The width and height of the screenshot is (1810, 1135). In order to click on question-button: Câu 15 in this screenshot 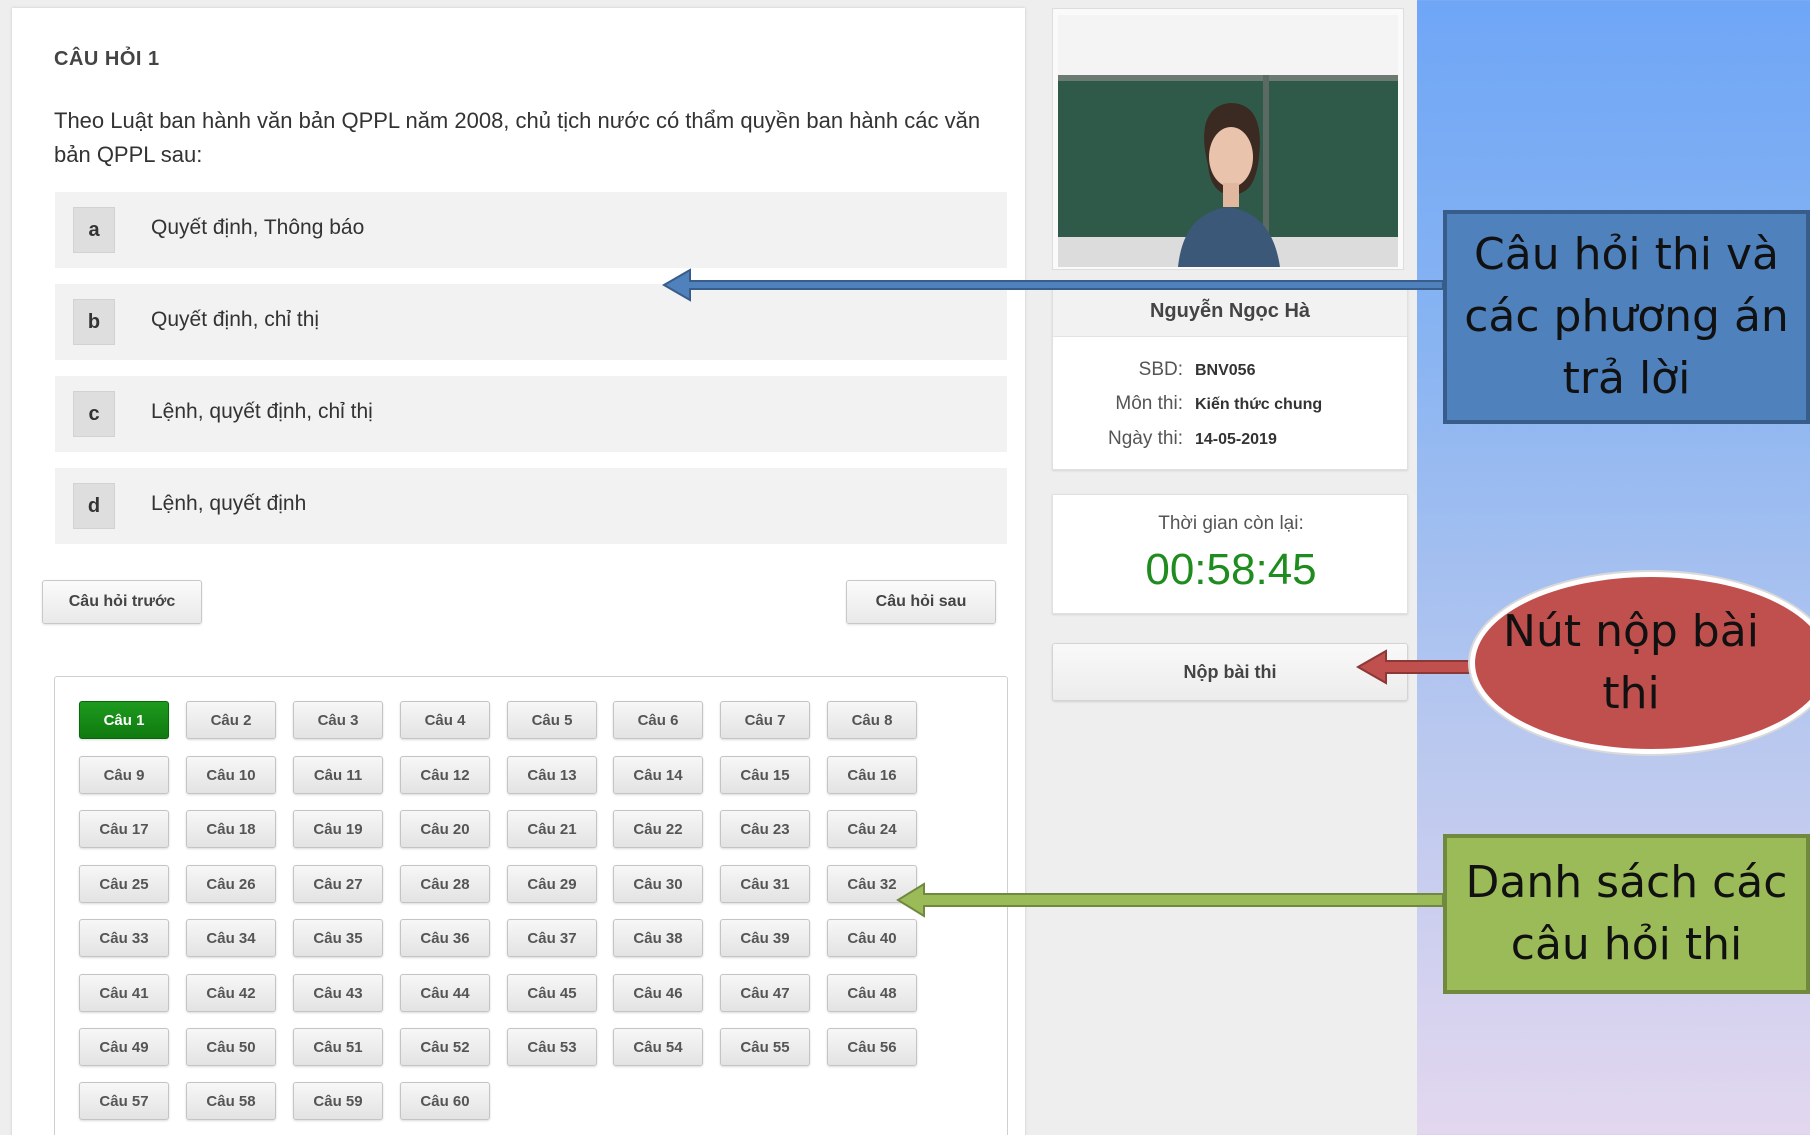, I will do `click(765, 775)`.